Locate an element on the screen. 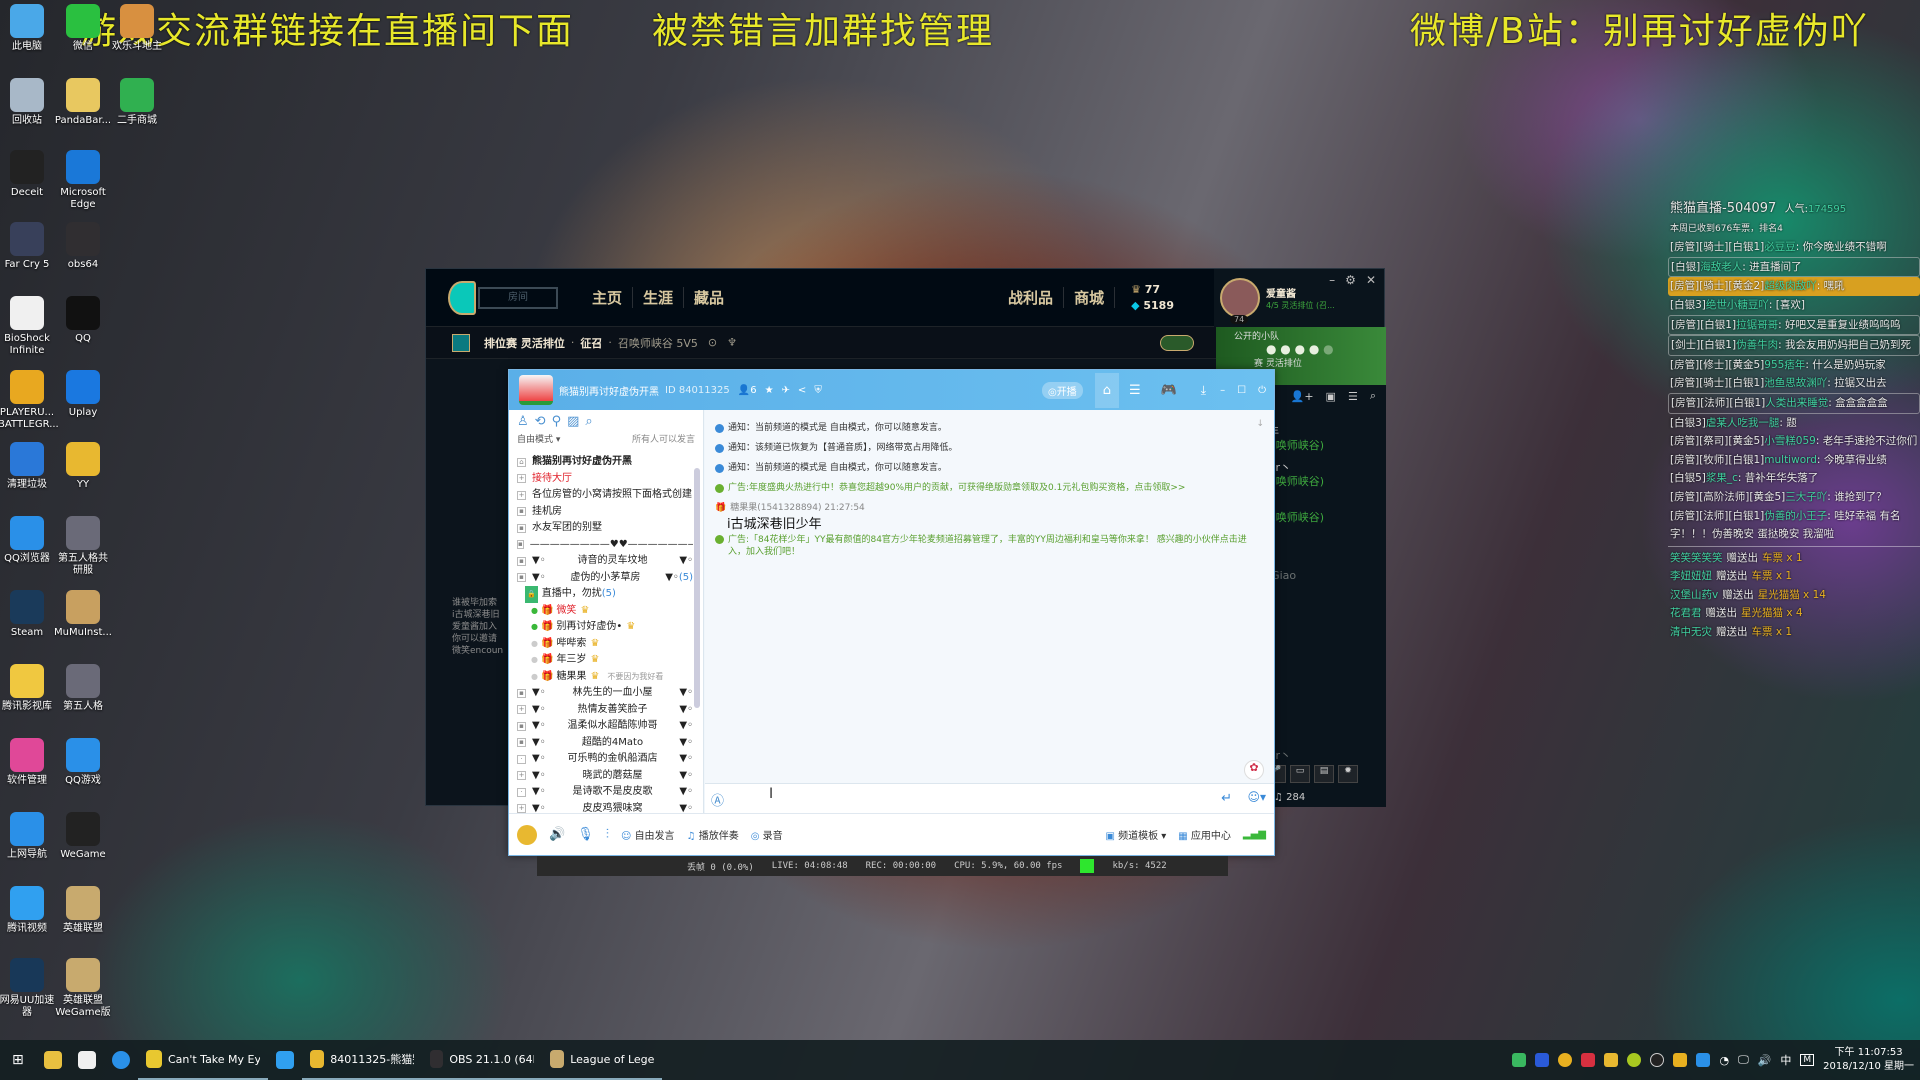  member-item: ● 🎁 糖果果 ♛ 不要因为我好看 is located at coordinates (605, 677).